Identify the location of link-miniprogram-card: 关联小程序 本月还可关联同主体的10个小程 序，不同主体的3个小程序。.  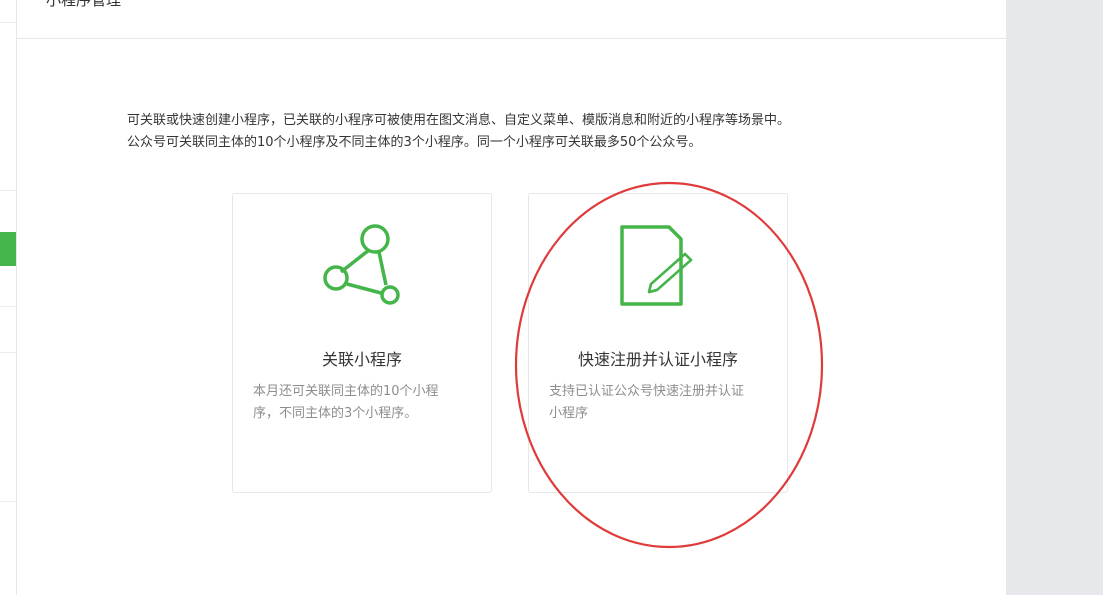
(362, 343).